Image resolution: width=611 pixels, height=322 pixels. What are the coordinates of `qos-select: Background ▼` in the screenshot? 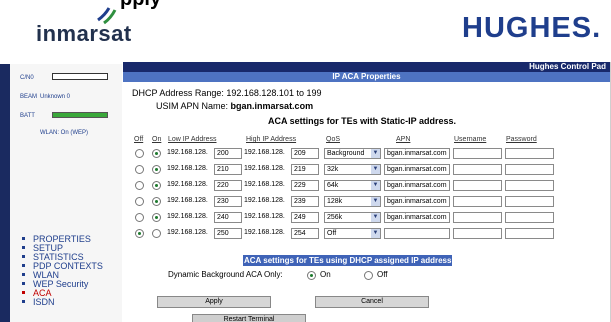 It's located at (352, 153).